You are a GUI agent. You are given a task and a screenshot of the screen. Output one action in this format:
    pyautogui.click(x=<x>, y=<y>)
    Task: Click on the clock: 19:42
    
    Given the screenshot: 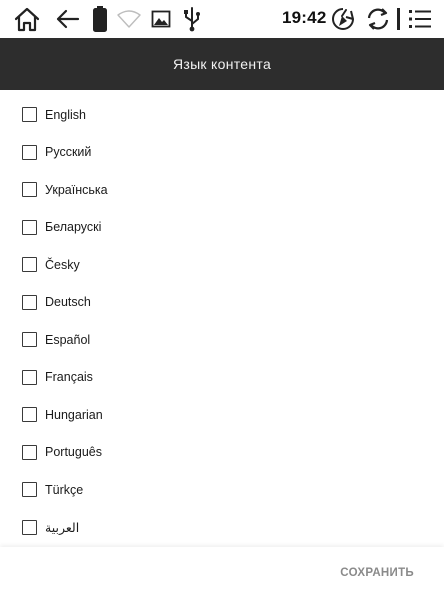 What is the action you would take?
    pyautogui.click(x=304, y=17)
    